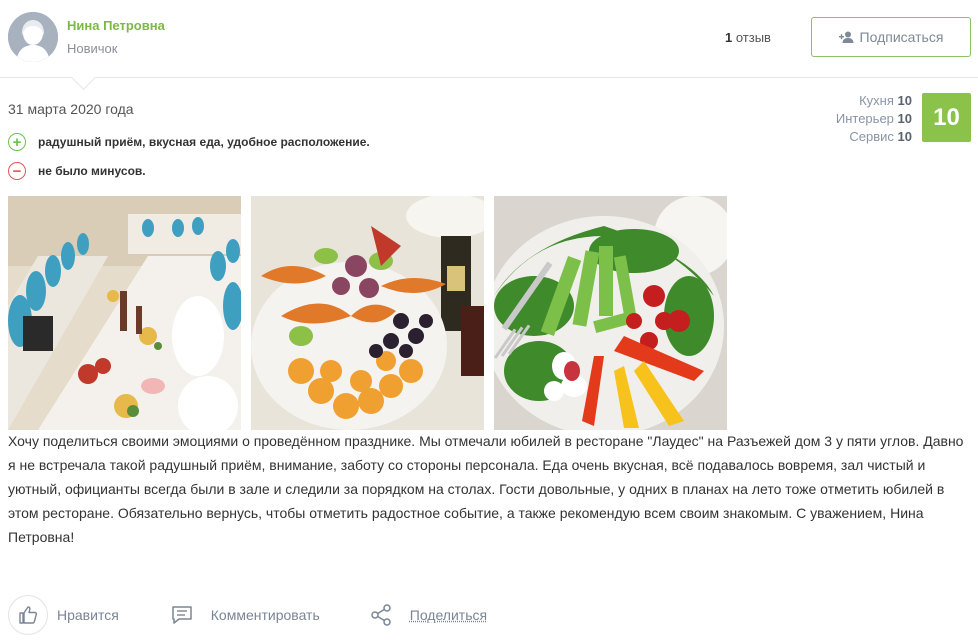 Image resolution: width=978 pixels, height=641 pixels. I want to click on review-count-word: отзыв, so click(753, 37).